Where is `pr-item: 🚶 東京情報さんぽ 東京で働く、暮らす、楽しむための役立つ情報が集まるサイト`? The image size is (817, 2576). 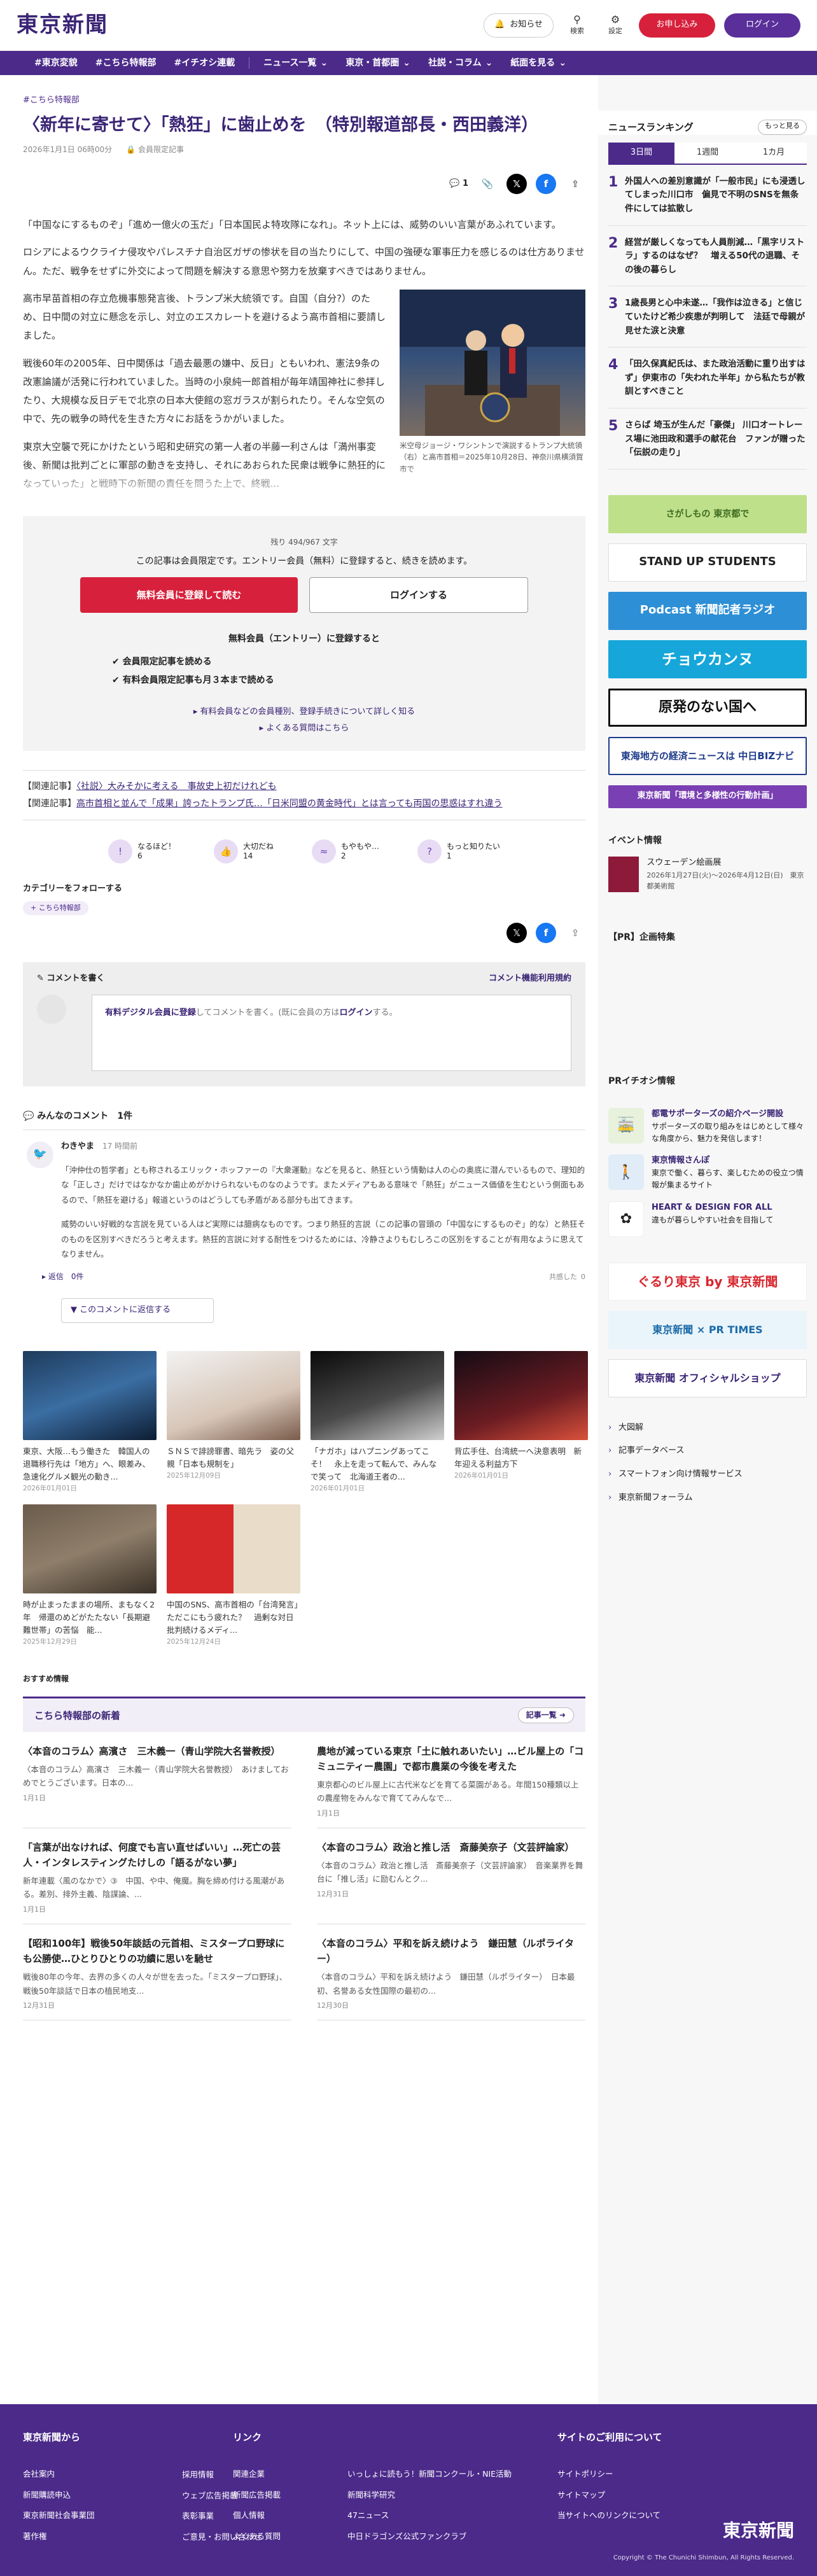
pr-item: 🚶 東京情報さんぽ 東京で働く、暮らす、楽しむための役立つ情報が集まるサイト is located at coordinates (708, 1167).